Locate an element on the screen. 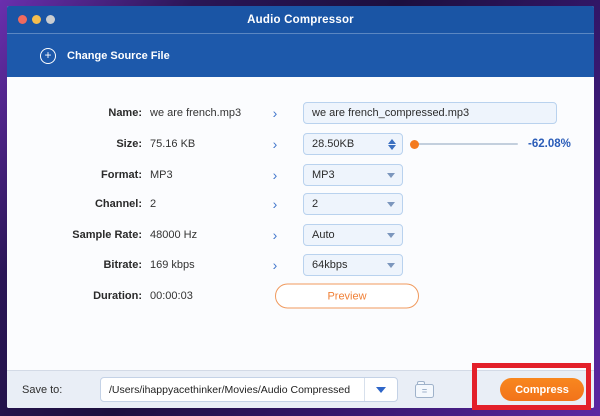 The width and height of the screenshot is (600, 416). source-channel-value: 2 is located at coordinates (153, 204).